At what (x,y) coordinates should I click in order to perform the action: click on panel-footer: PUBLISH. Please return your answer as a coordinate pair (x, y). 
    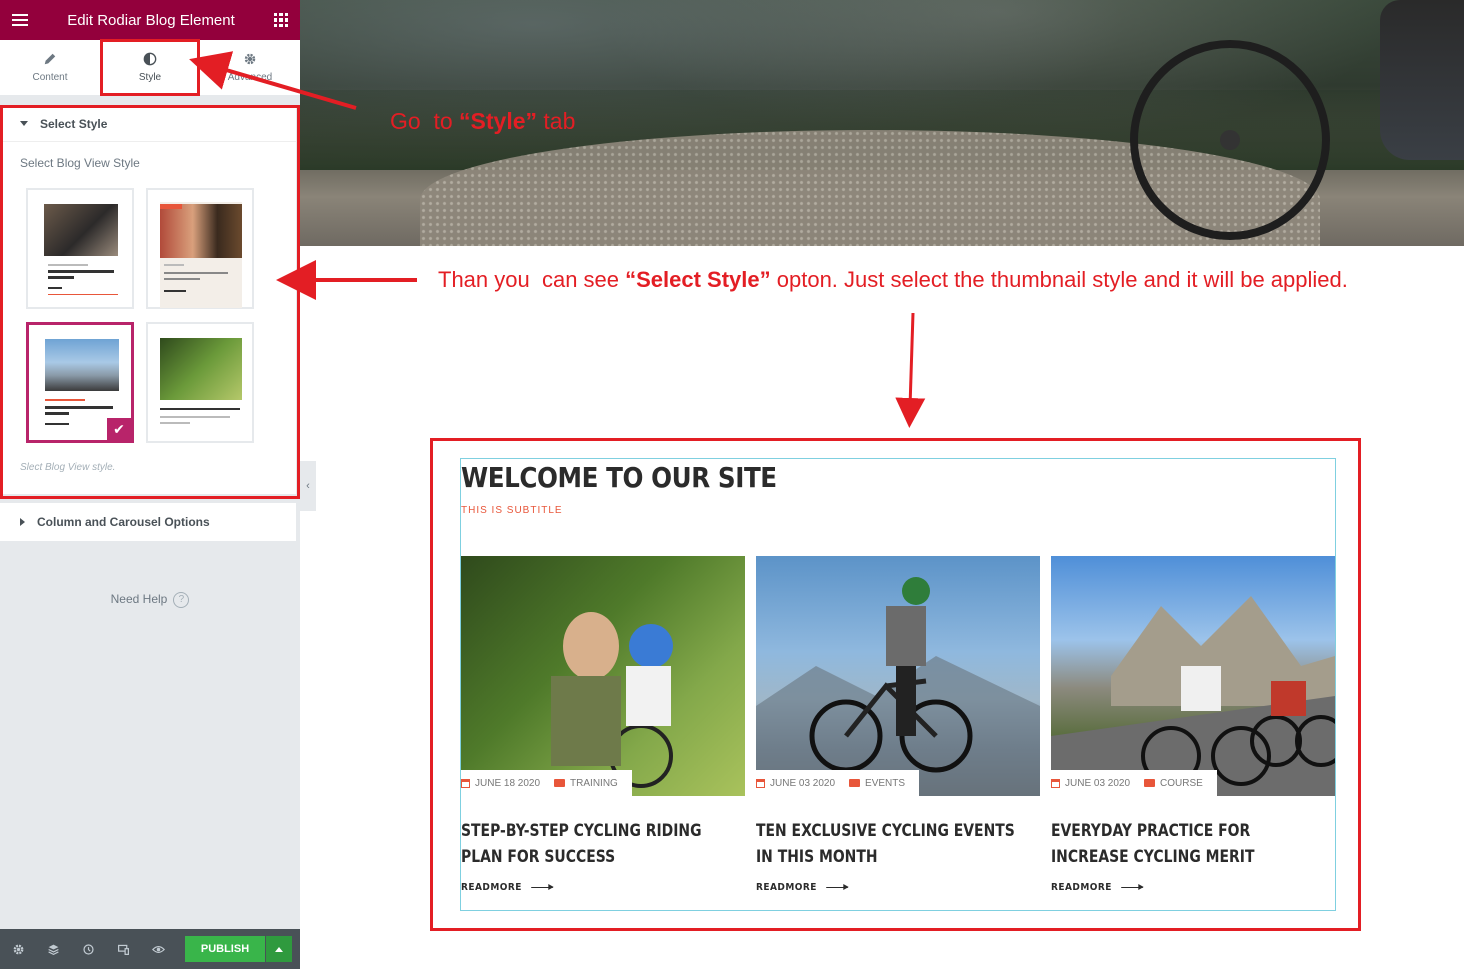
    Looking at the image, I should click on (150, 949).